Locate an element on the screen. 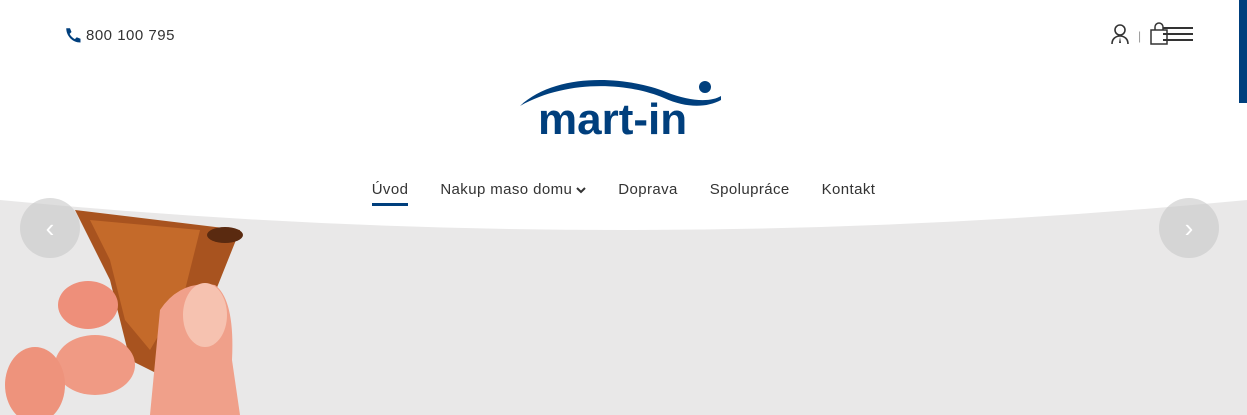 The height and width of the screenshot is (415, 1247). slider-prev-button: ‹ is located at coordinates (50, 228).